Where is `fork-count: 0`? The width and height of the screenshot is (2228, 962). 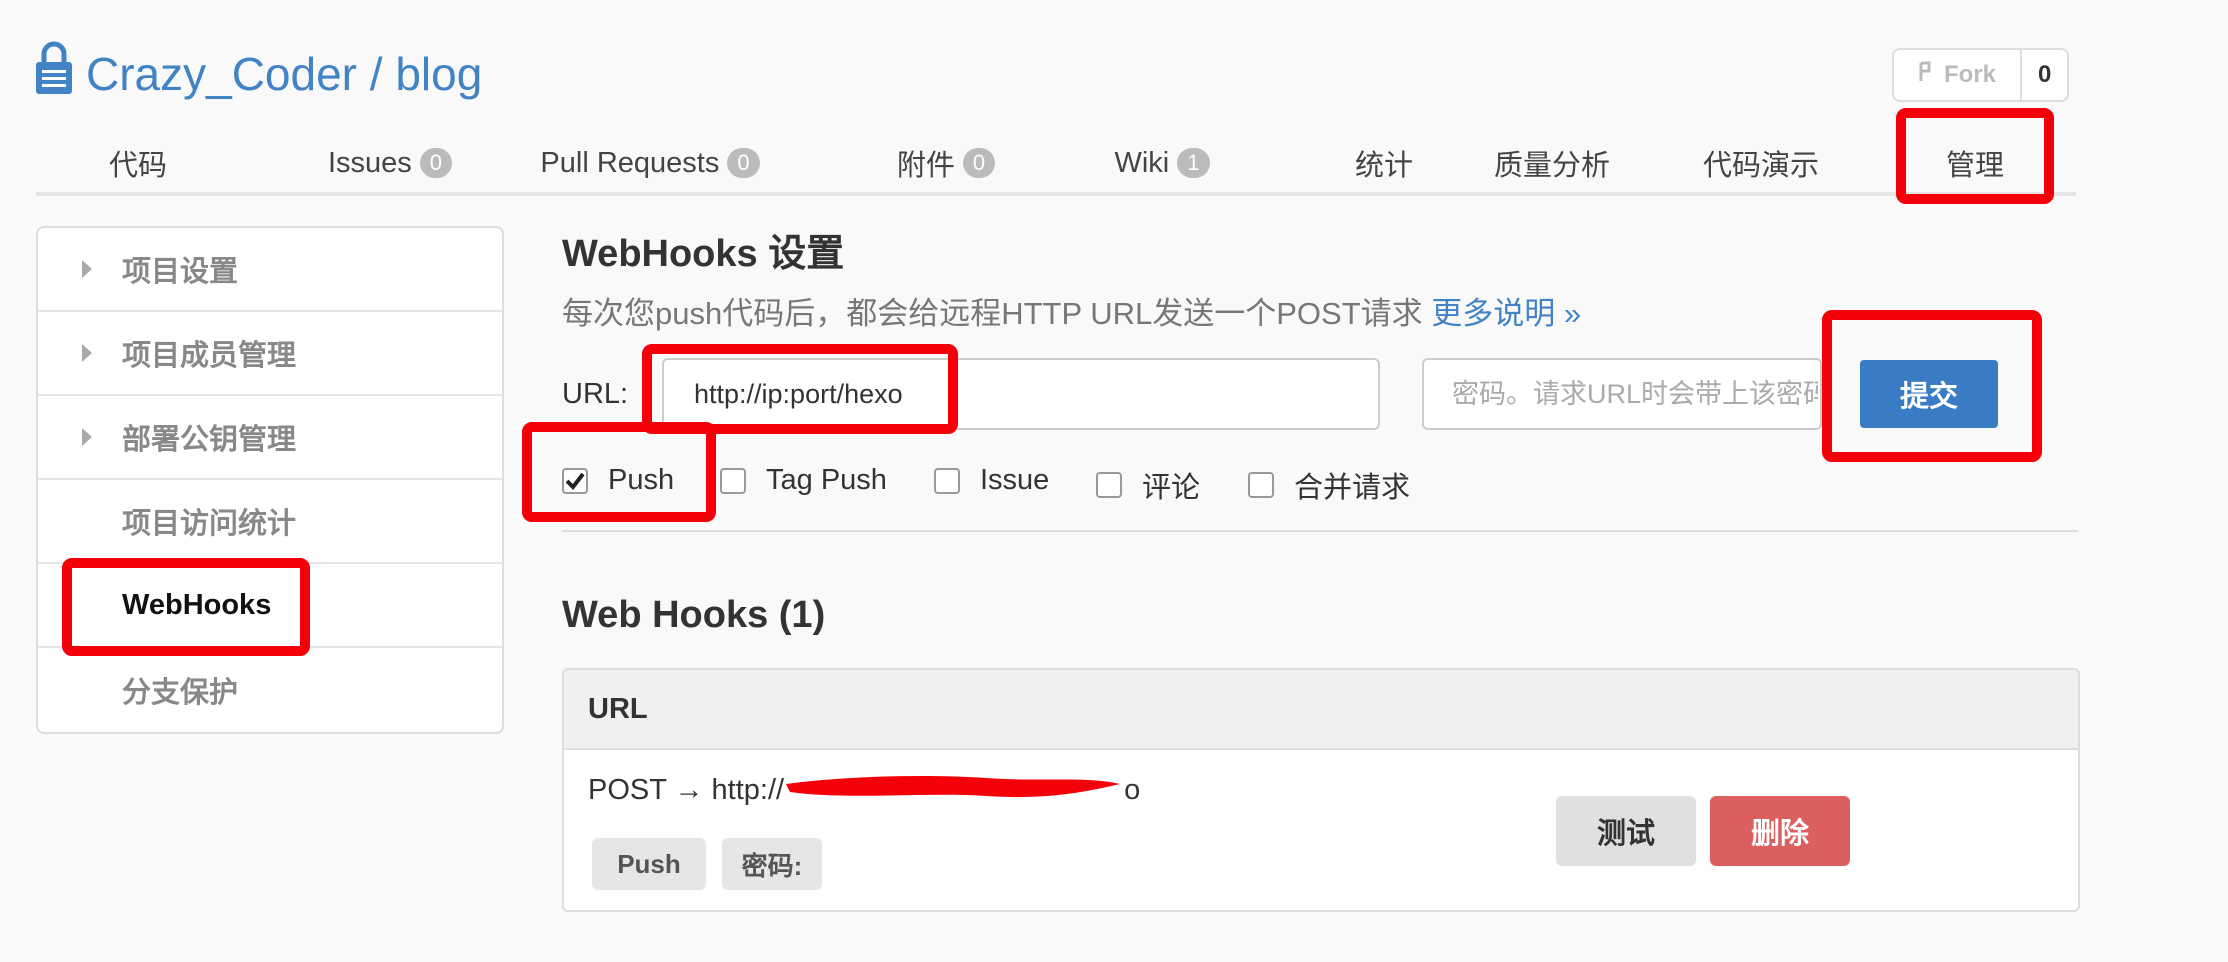
fork-count: 0 is located at coordinates (2045, 74).